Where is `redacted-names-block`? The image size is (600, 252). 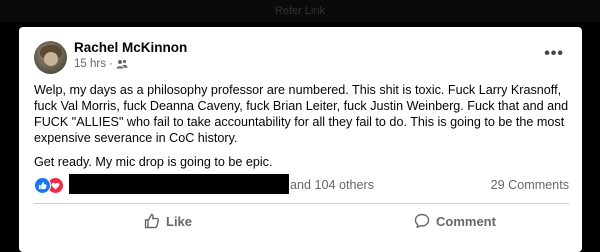
redacted-names-block is located at coordinates (179, 184).